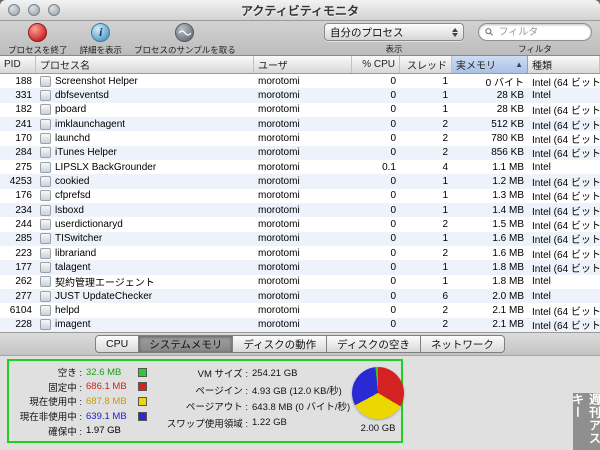 The image size is (600, 450). What do you see at coordinates (462, 344) in the screenshot?
I see `tab-5: ネットワーク` at bounding box center [462, 344].